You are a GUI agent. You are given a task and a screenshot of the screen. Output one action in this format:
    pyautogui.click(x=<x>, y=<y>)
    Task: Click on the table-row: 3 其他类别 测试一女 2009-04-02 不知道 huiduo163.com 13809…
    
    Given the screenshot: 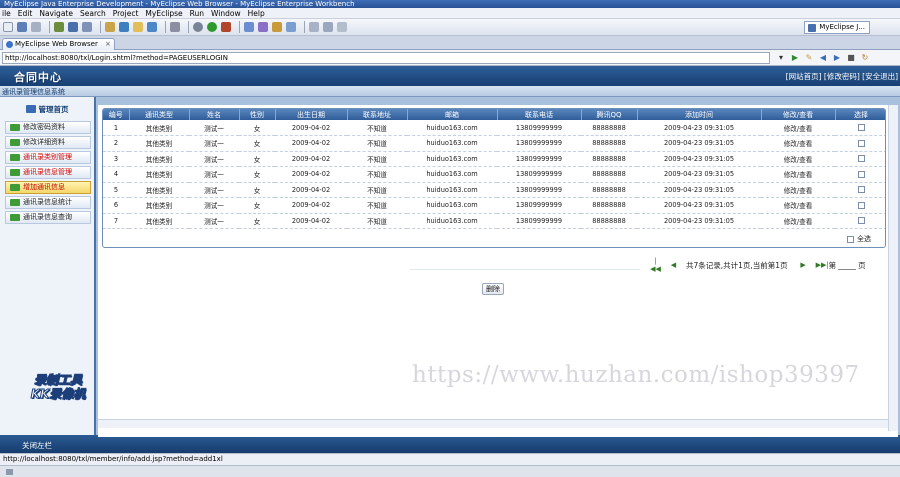 What is the action you would take?
    pyautogui.click(x=494, y=159)
    